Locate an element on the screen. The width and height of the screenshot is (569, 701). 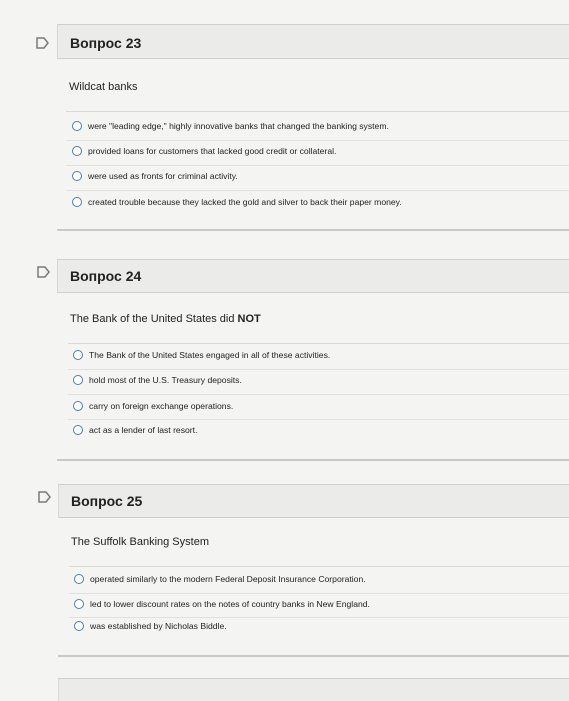
question-header: Вопрос 25 is located at coordinates (313, 501).